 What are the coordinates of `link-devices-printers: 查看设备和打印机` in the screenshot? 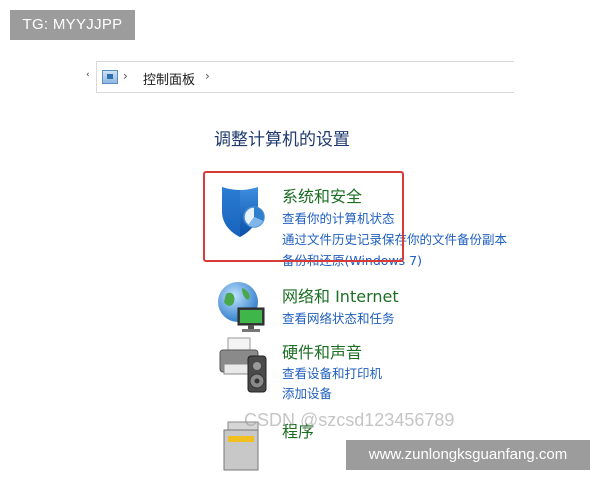 It's located at (332, 372).